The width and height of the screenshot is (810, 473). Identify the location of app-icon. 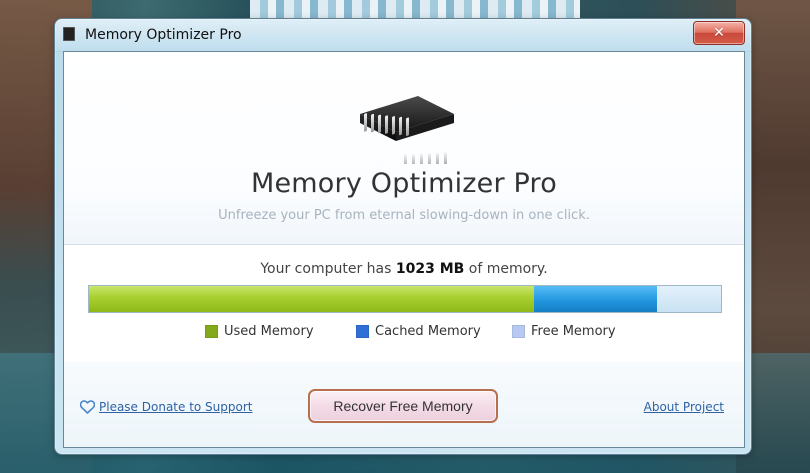
(69, 34).